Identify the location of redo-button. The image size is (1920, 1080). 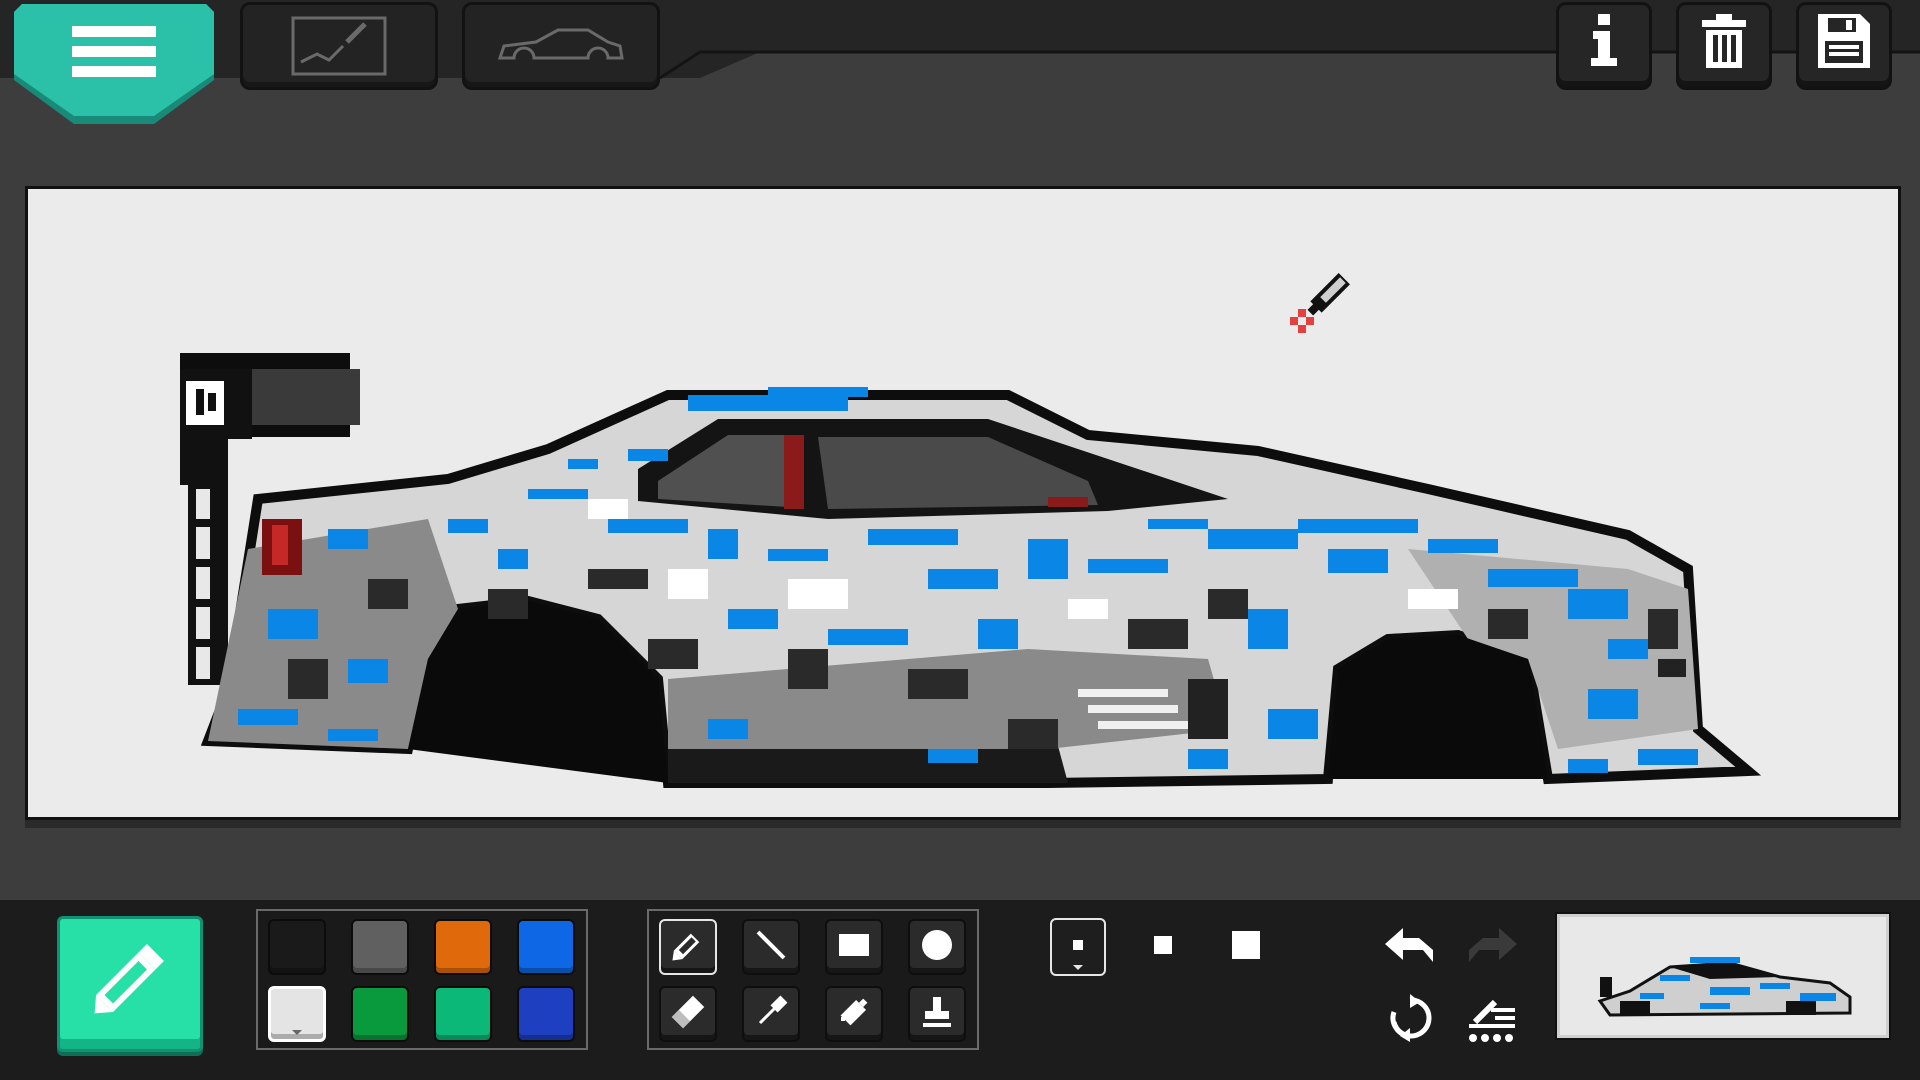
(1492, 946).